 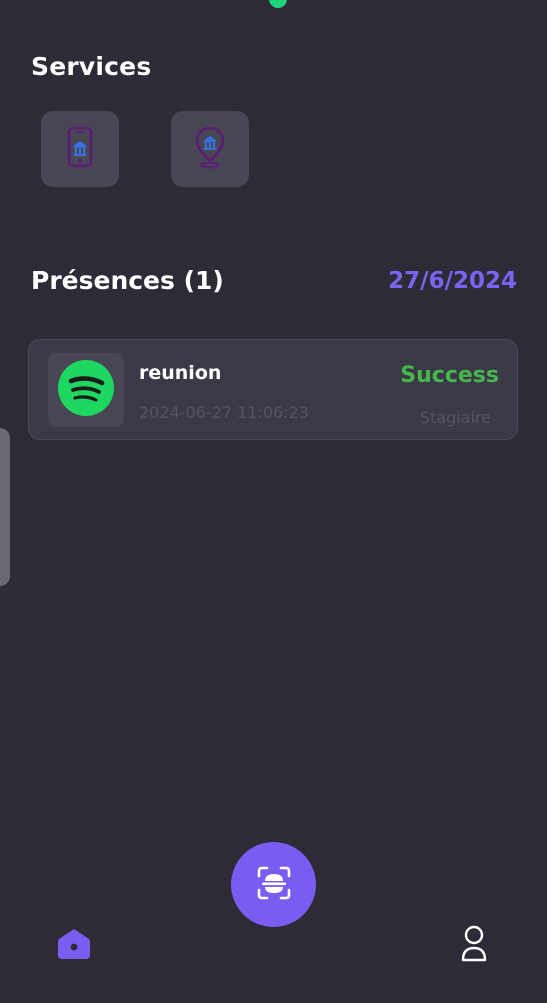 I want to click on nav-profile-button, so click(x=474, y=946).